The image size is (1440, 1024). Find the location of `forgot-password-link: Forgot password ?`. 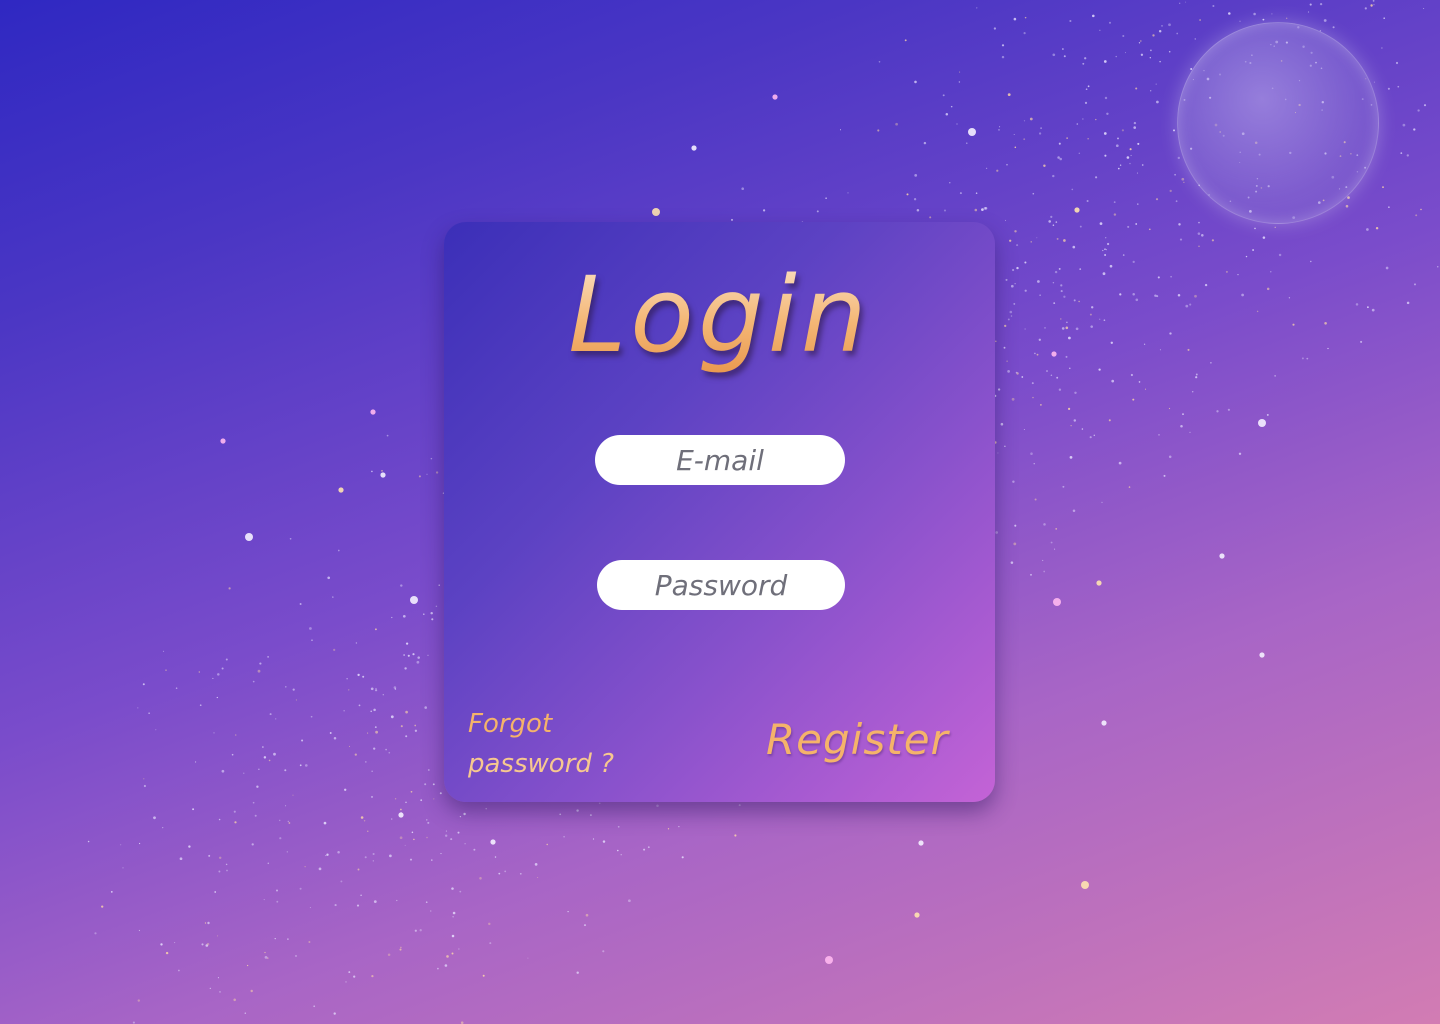

forgot-password-link: Forgot password ? is located at coordinates (568, 744).